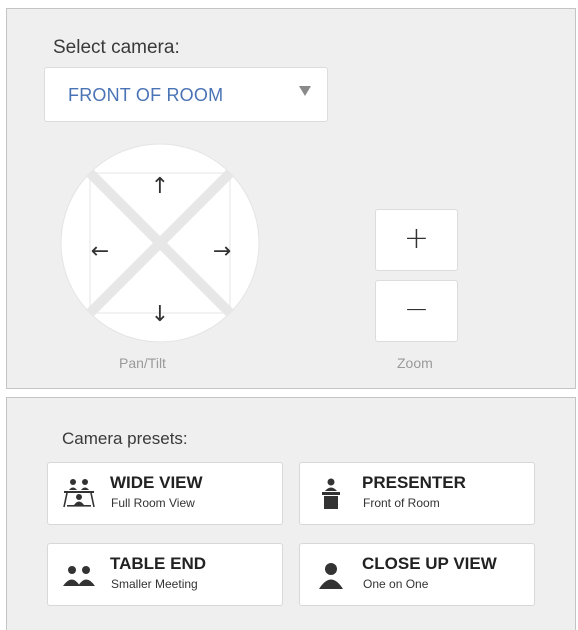  Describe the element at coordinates (414, 482) in the screenshot. I see `preset-title: PRESENTER` at that location.